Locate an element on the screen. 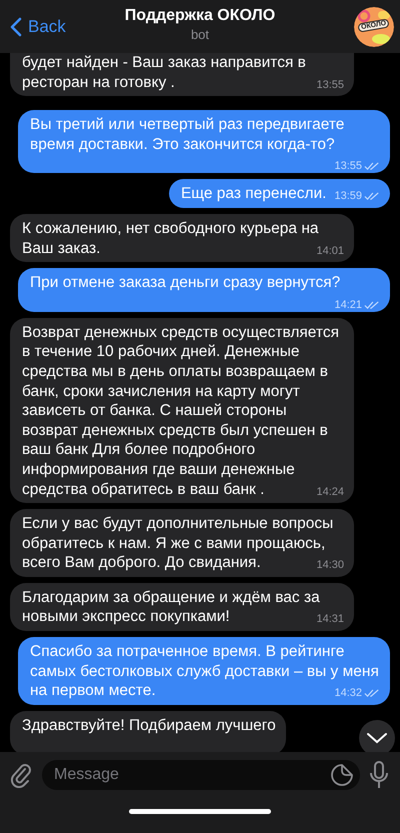 This screenshot has width=400, height=833. message-bubble: Здравствуйте! Подбираем лучшего is located at coordinates (148, 731).